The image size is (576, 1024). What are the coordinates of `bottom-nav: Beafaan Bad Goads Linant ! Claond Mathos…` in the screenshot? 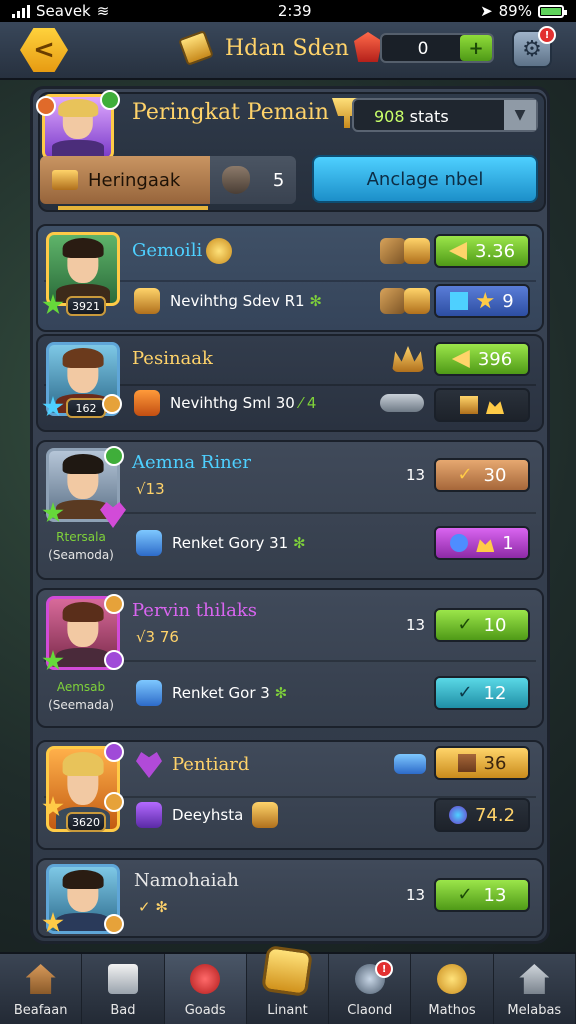 It's located at (288, 984).